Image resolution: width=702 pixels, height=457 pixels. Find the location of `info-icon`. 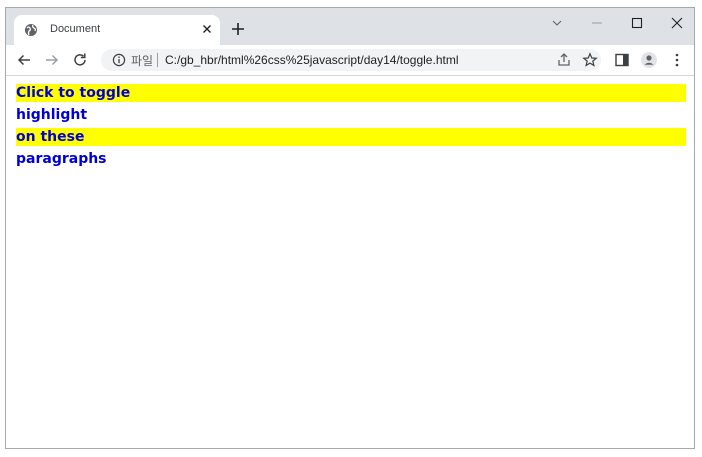

info-icon is located at coordinates (119, 60).